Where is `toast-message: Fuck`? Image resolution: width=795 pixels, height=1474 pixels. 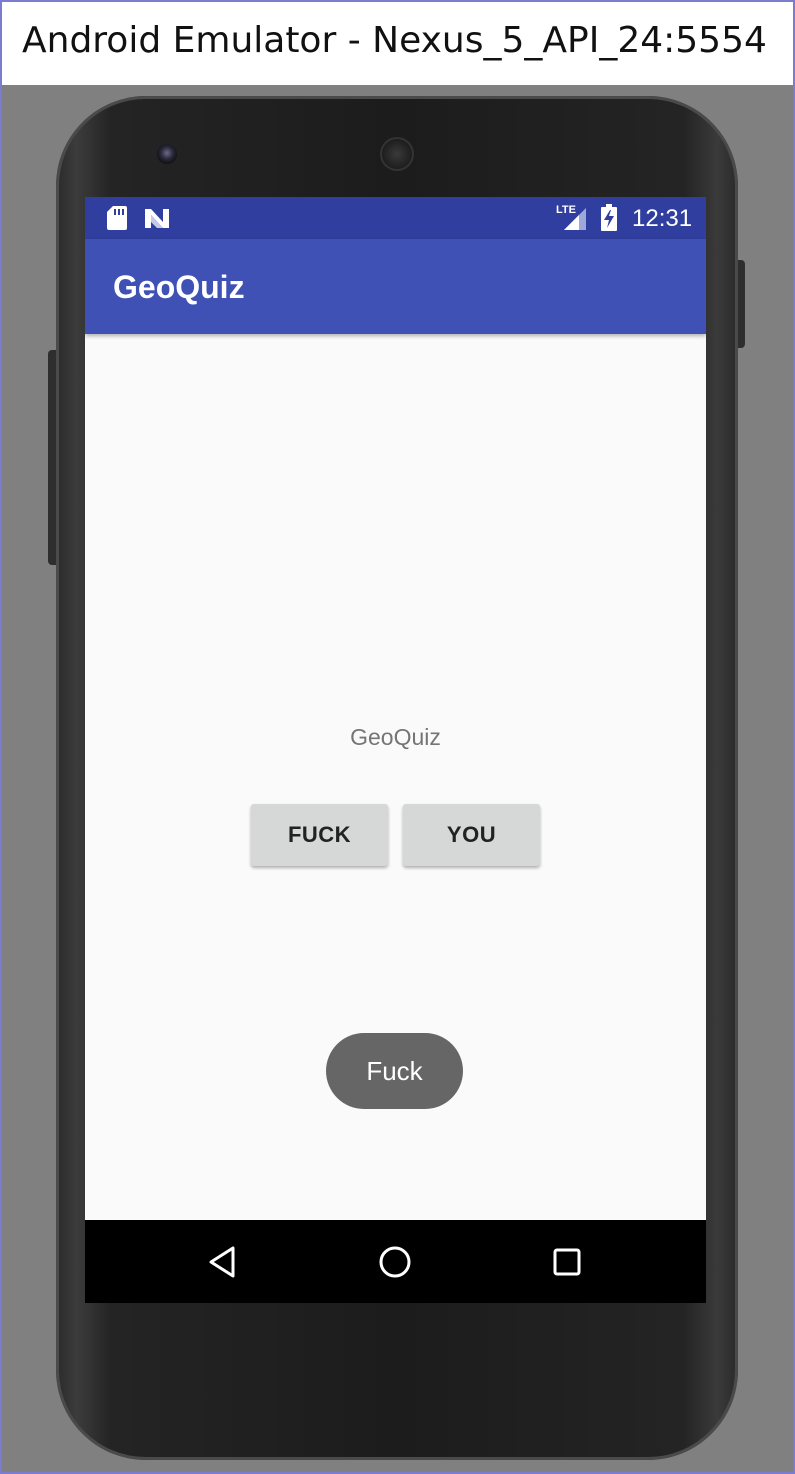
toast-message: Fuck is located at coordinates (394, 1071).